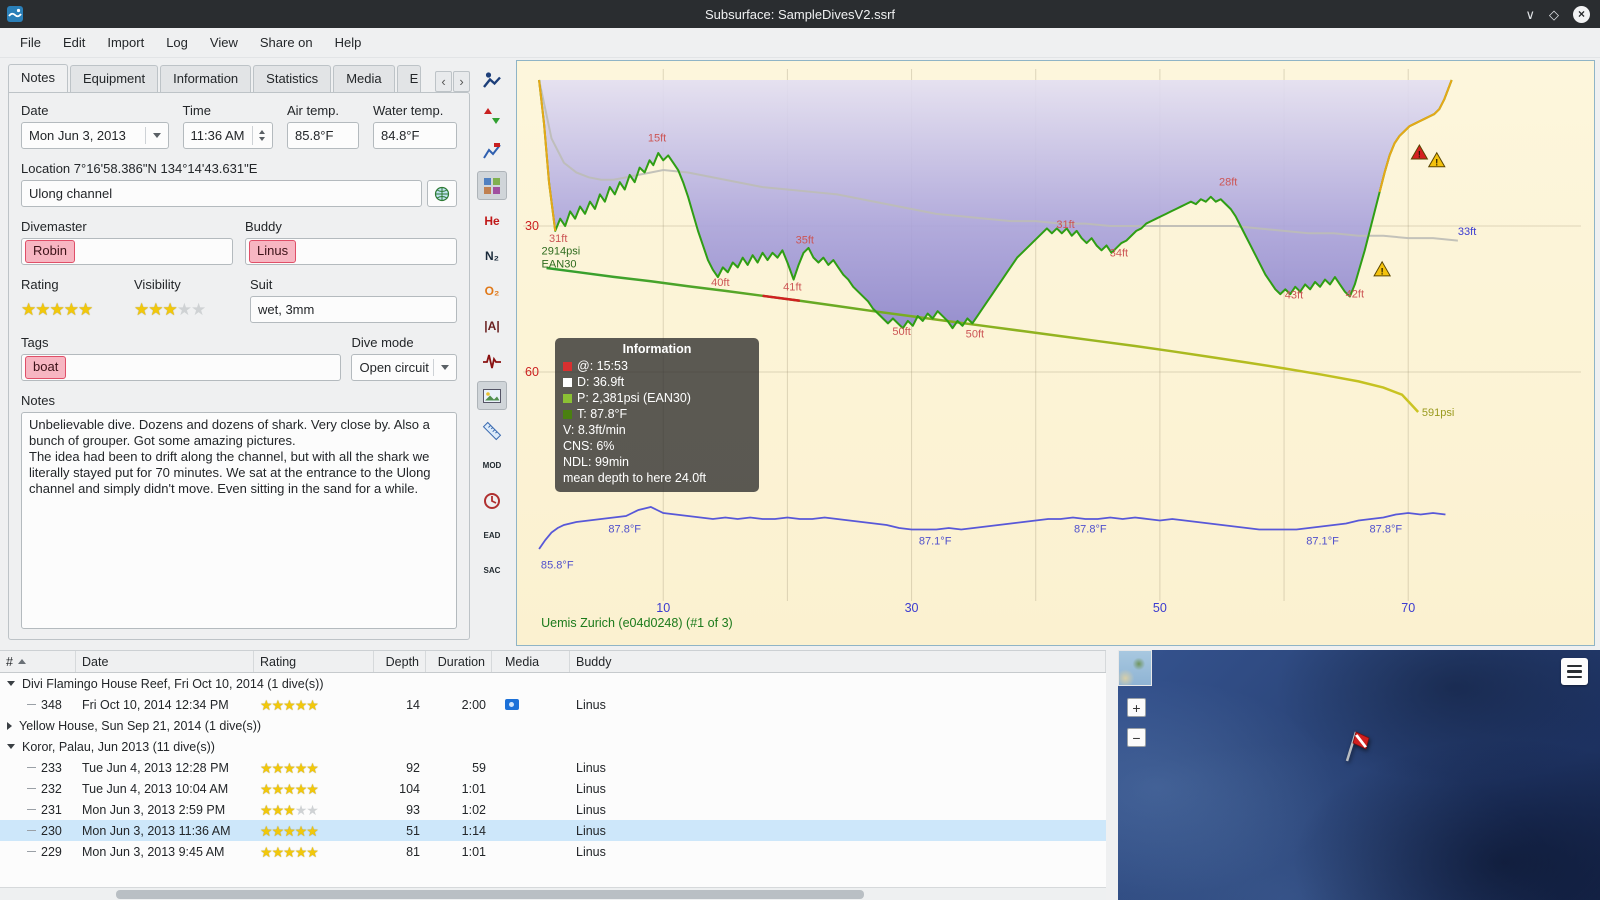 The width and height of the screenshot is (1600, 900). I want to click on tab-statistics: Statistics, so click(292, 78).